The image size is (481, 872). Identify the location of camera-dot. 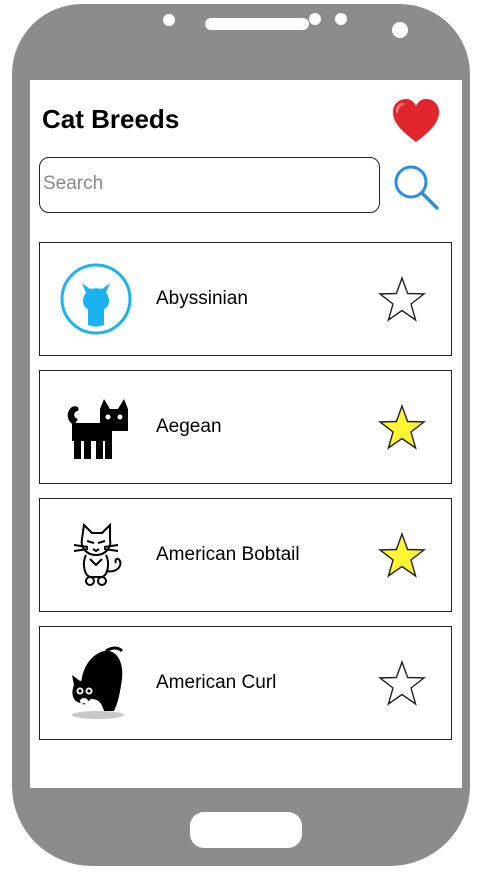
(169, 20).